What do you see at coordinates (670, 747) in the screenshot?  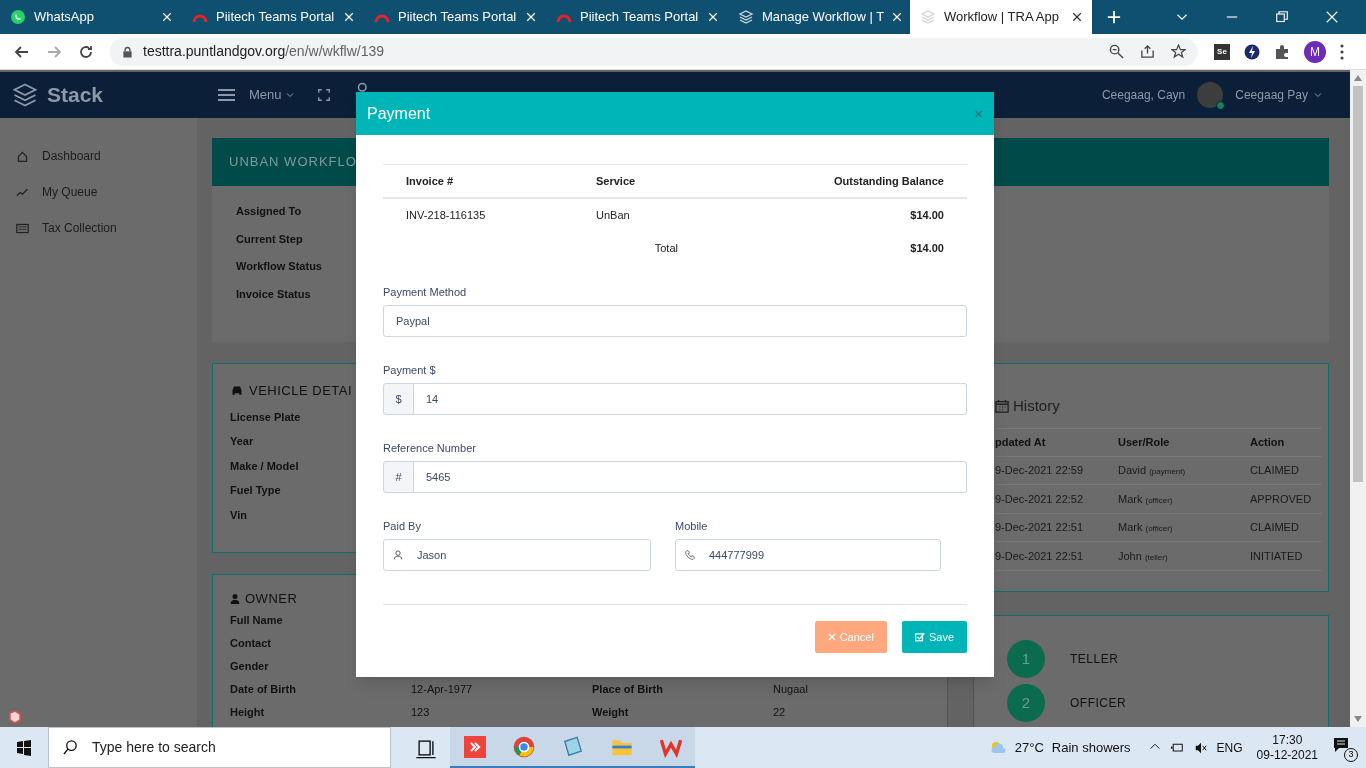 I see `office-button` at bounding box center [670, 747].